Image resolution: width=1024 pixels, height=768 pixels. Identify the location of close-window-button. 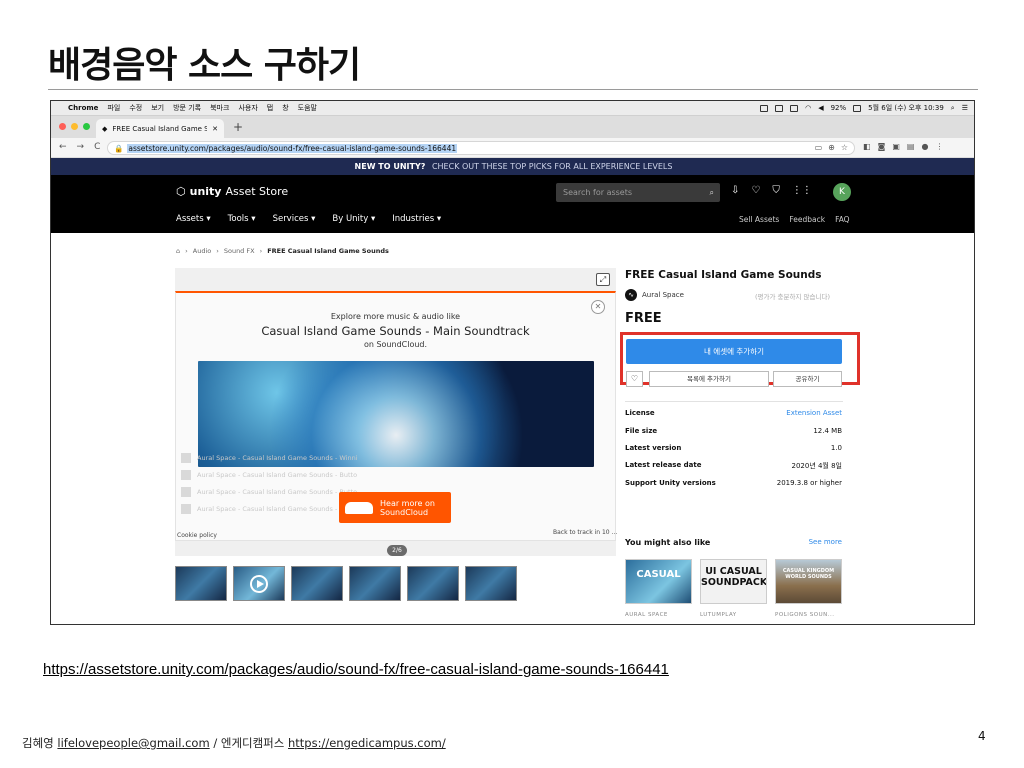
(62, 126).